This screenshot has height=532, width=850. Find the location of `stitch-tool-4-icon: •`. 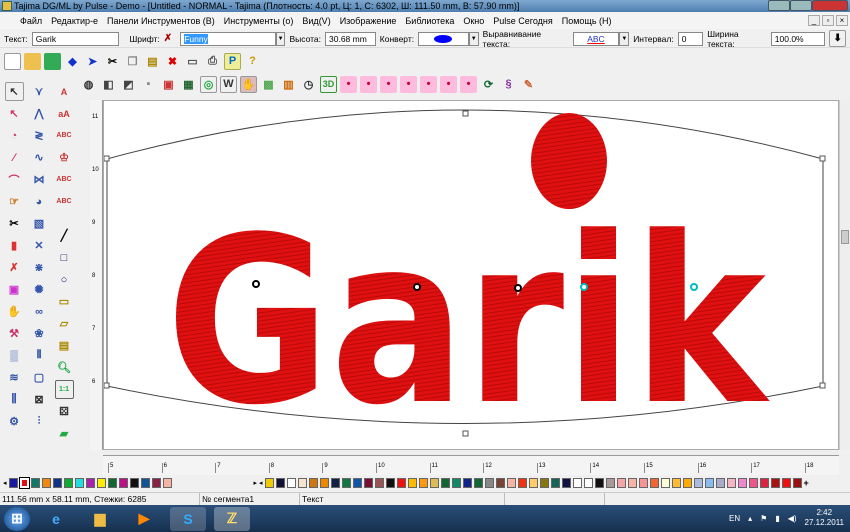

stitch-tool-4-icon: • is located at coordinates (408, 84).